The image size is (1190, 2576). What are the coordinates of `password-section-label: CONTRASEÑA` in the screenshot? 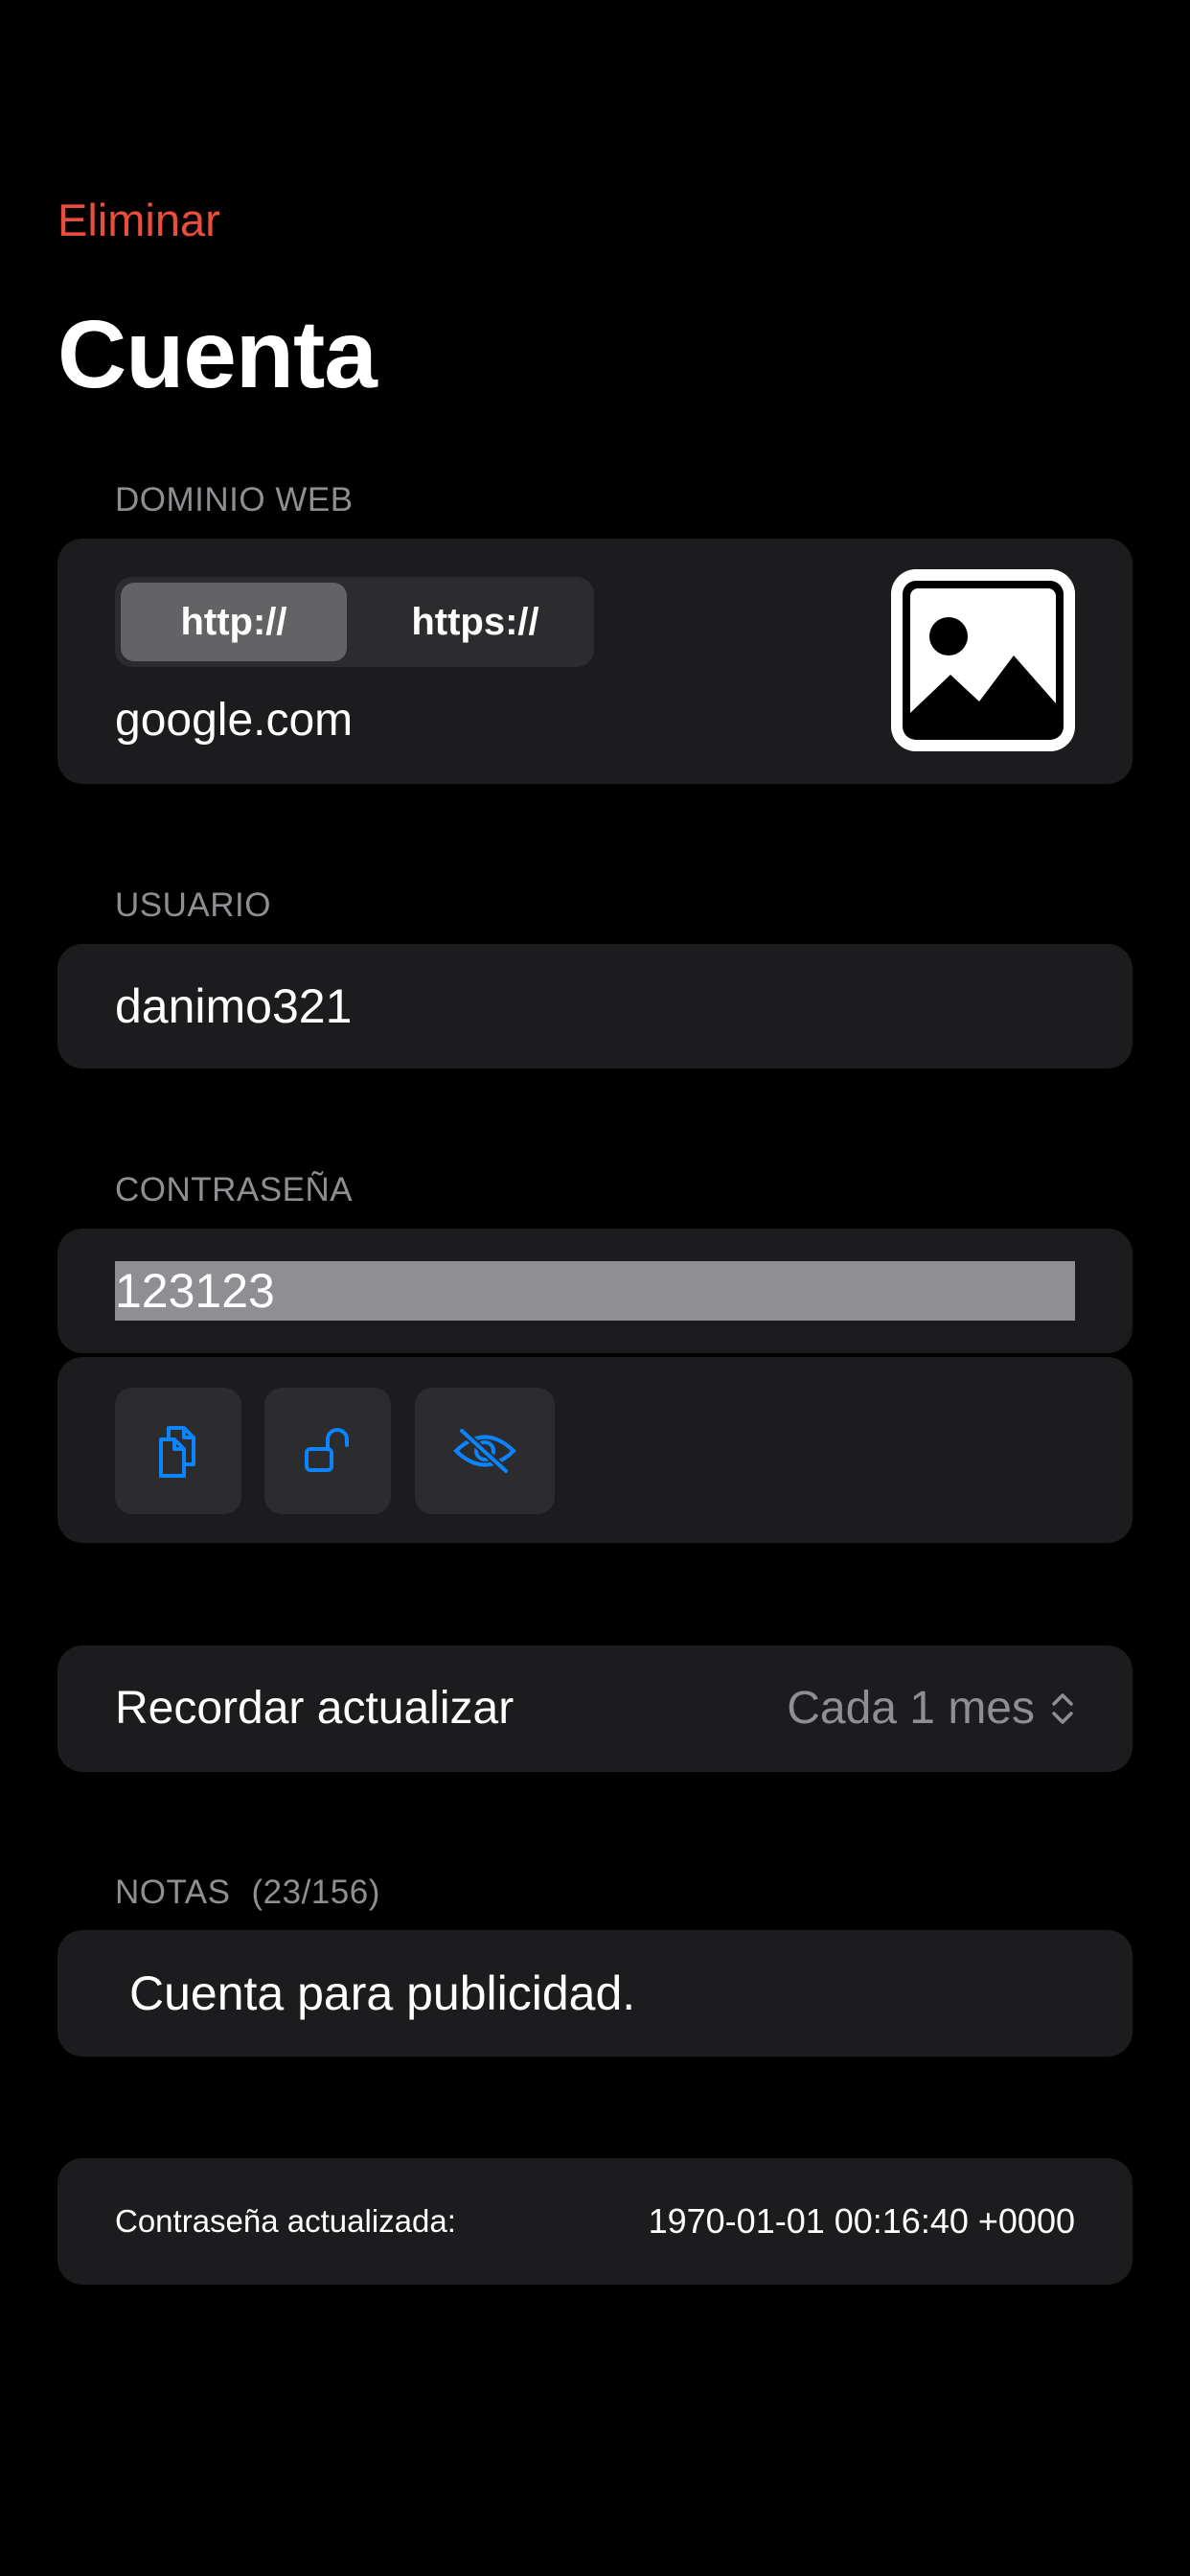 It's located at (234, 1189).